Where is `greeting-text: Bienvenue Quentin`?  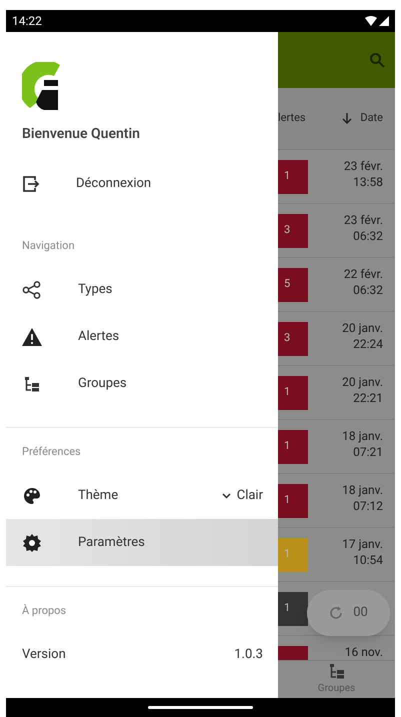
greeting-text: Bienvenue Quentin is located at coordinates (81, 134).